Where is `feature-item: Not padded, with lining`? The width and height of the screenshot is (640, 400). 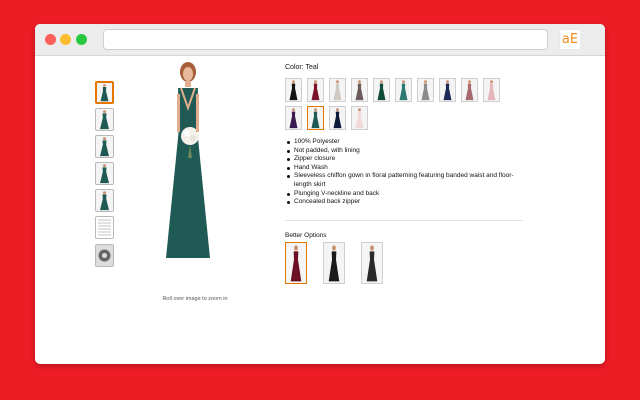 feature-item: Not padded, with lining is located at coordinates (405, 151).